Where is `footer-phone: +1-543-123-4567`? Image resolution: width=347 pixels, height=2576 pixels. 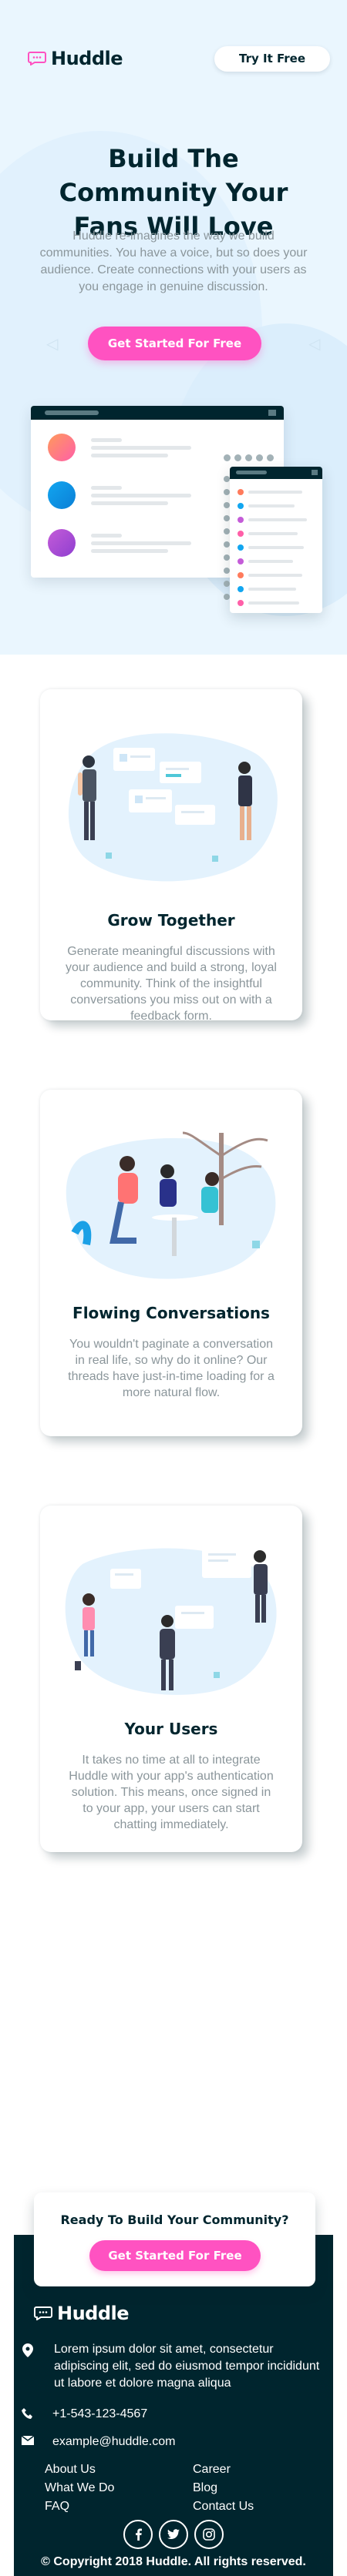
footer-phone: +1-543-123-4567 is located at coordinates (174, 2414).